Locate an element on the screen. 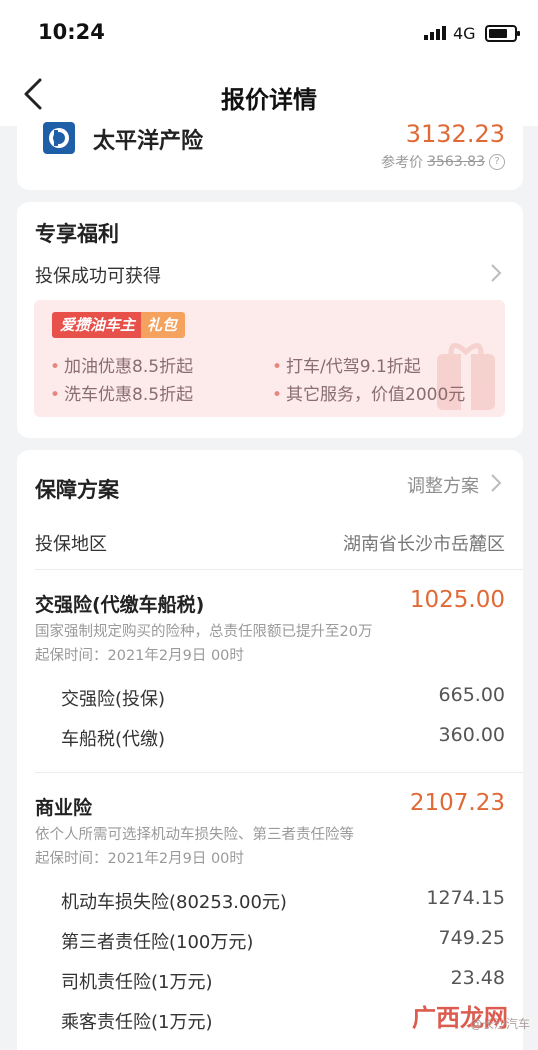 This screenshot has width=538, height=1050. benefit-item: 洗车优惠8.5折起 is located at coordinates (121, 392).